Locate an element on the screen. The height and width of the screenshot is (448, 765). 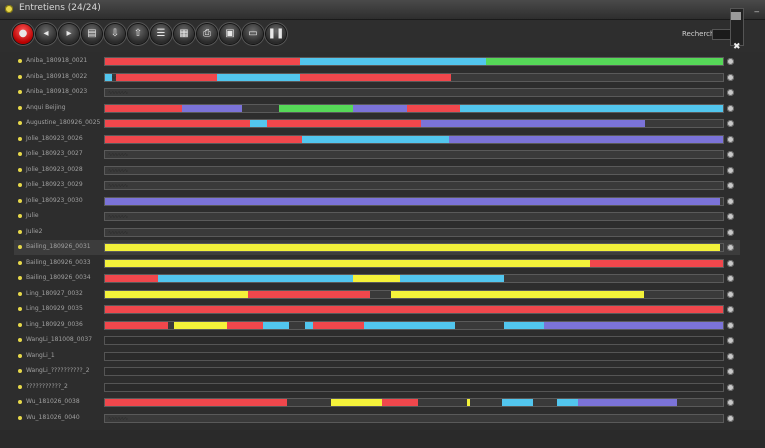
interview-row: Wu_181026_0038 ∿∿∿∿∿∿ is located at coordinates (377, 402).